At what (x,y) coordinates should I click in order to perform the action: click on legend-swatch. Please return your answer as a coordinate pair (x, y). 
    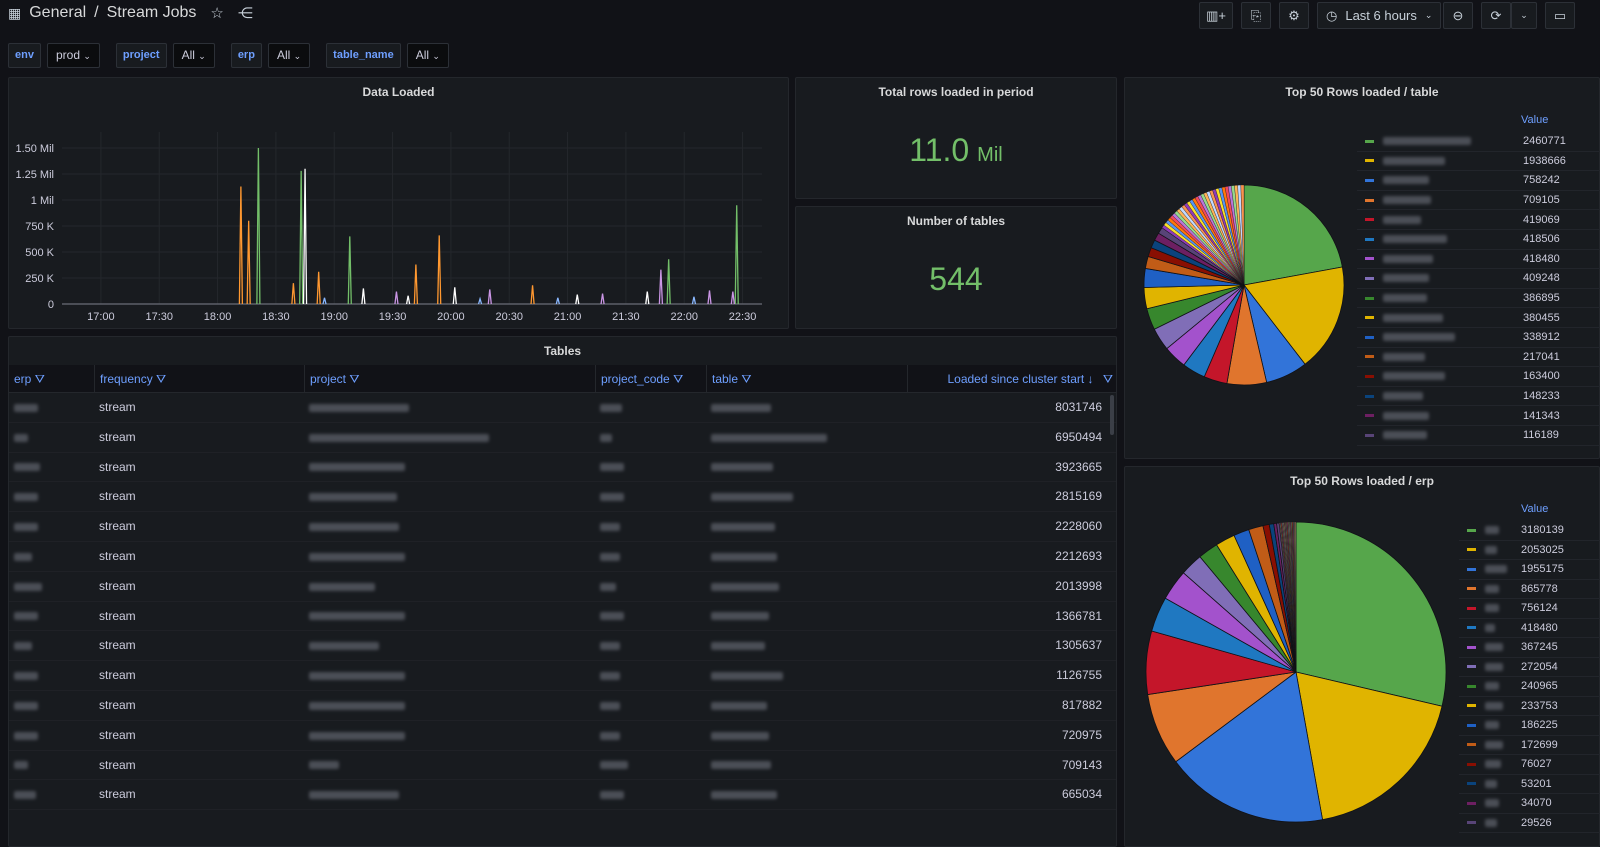
    Looking at the image, I should click on (1471, 628).